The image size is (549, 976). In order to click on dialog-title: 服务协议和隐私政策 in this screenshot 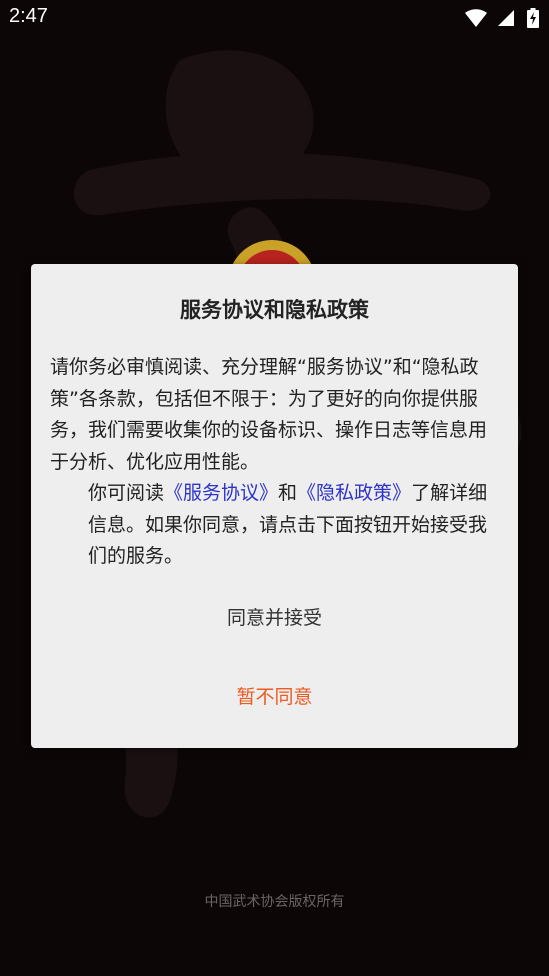, I will do `click(274, 310)`.